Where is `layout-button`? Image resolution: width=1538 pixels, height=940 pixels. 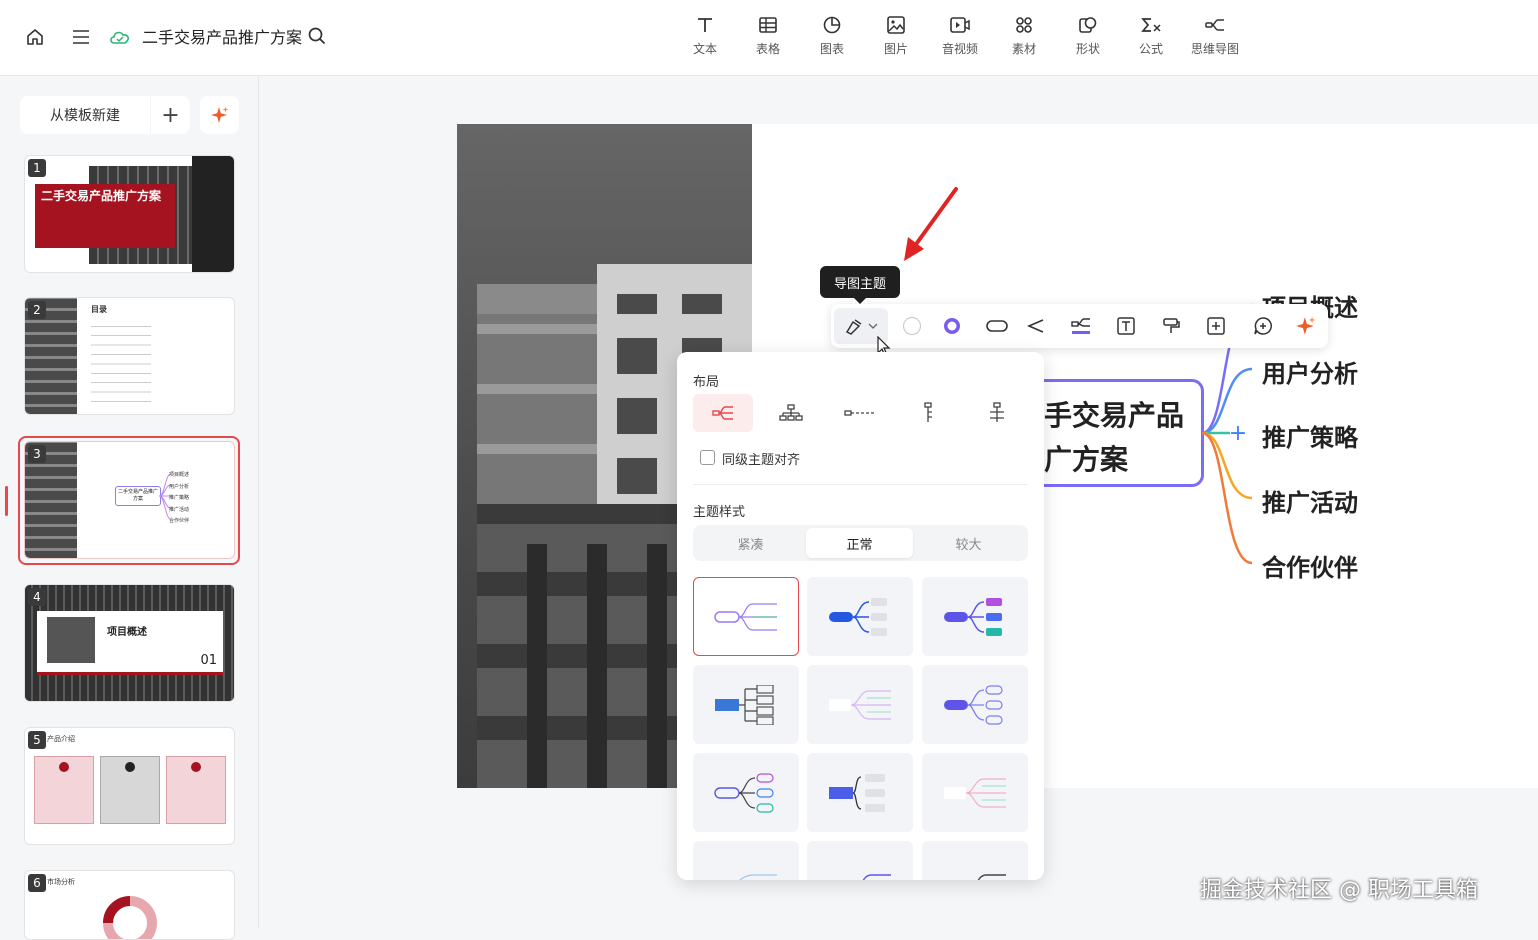
layout-button is located at coordinates (1081, 326).